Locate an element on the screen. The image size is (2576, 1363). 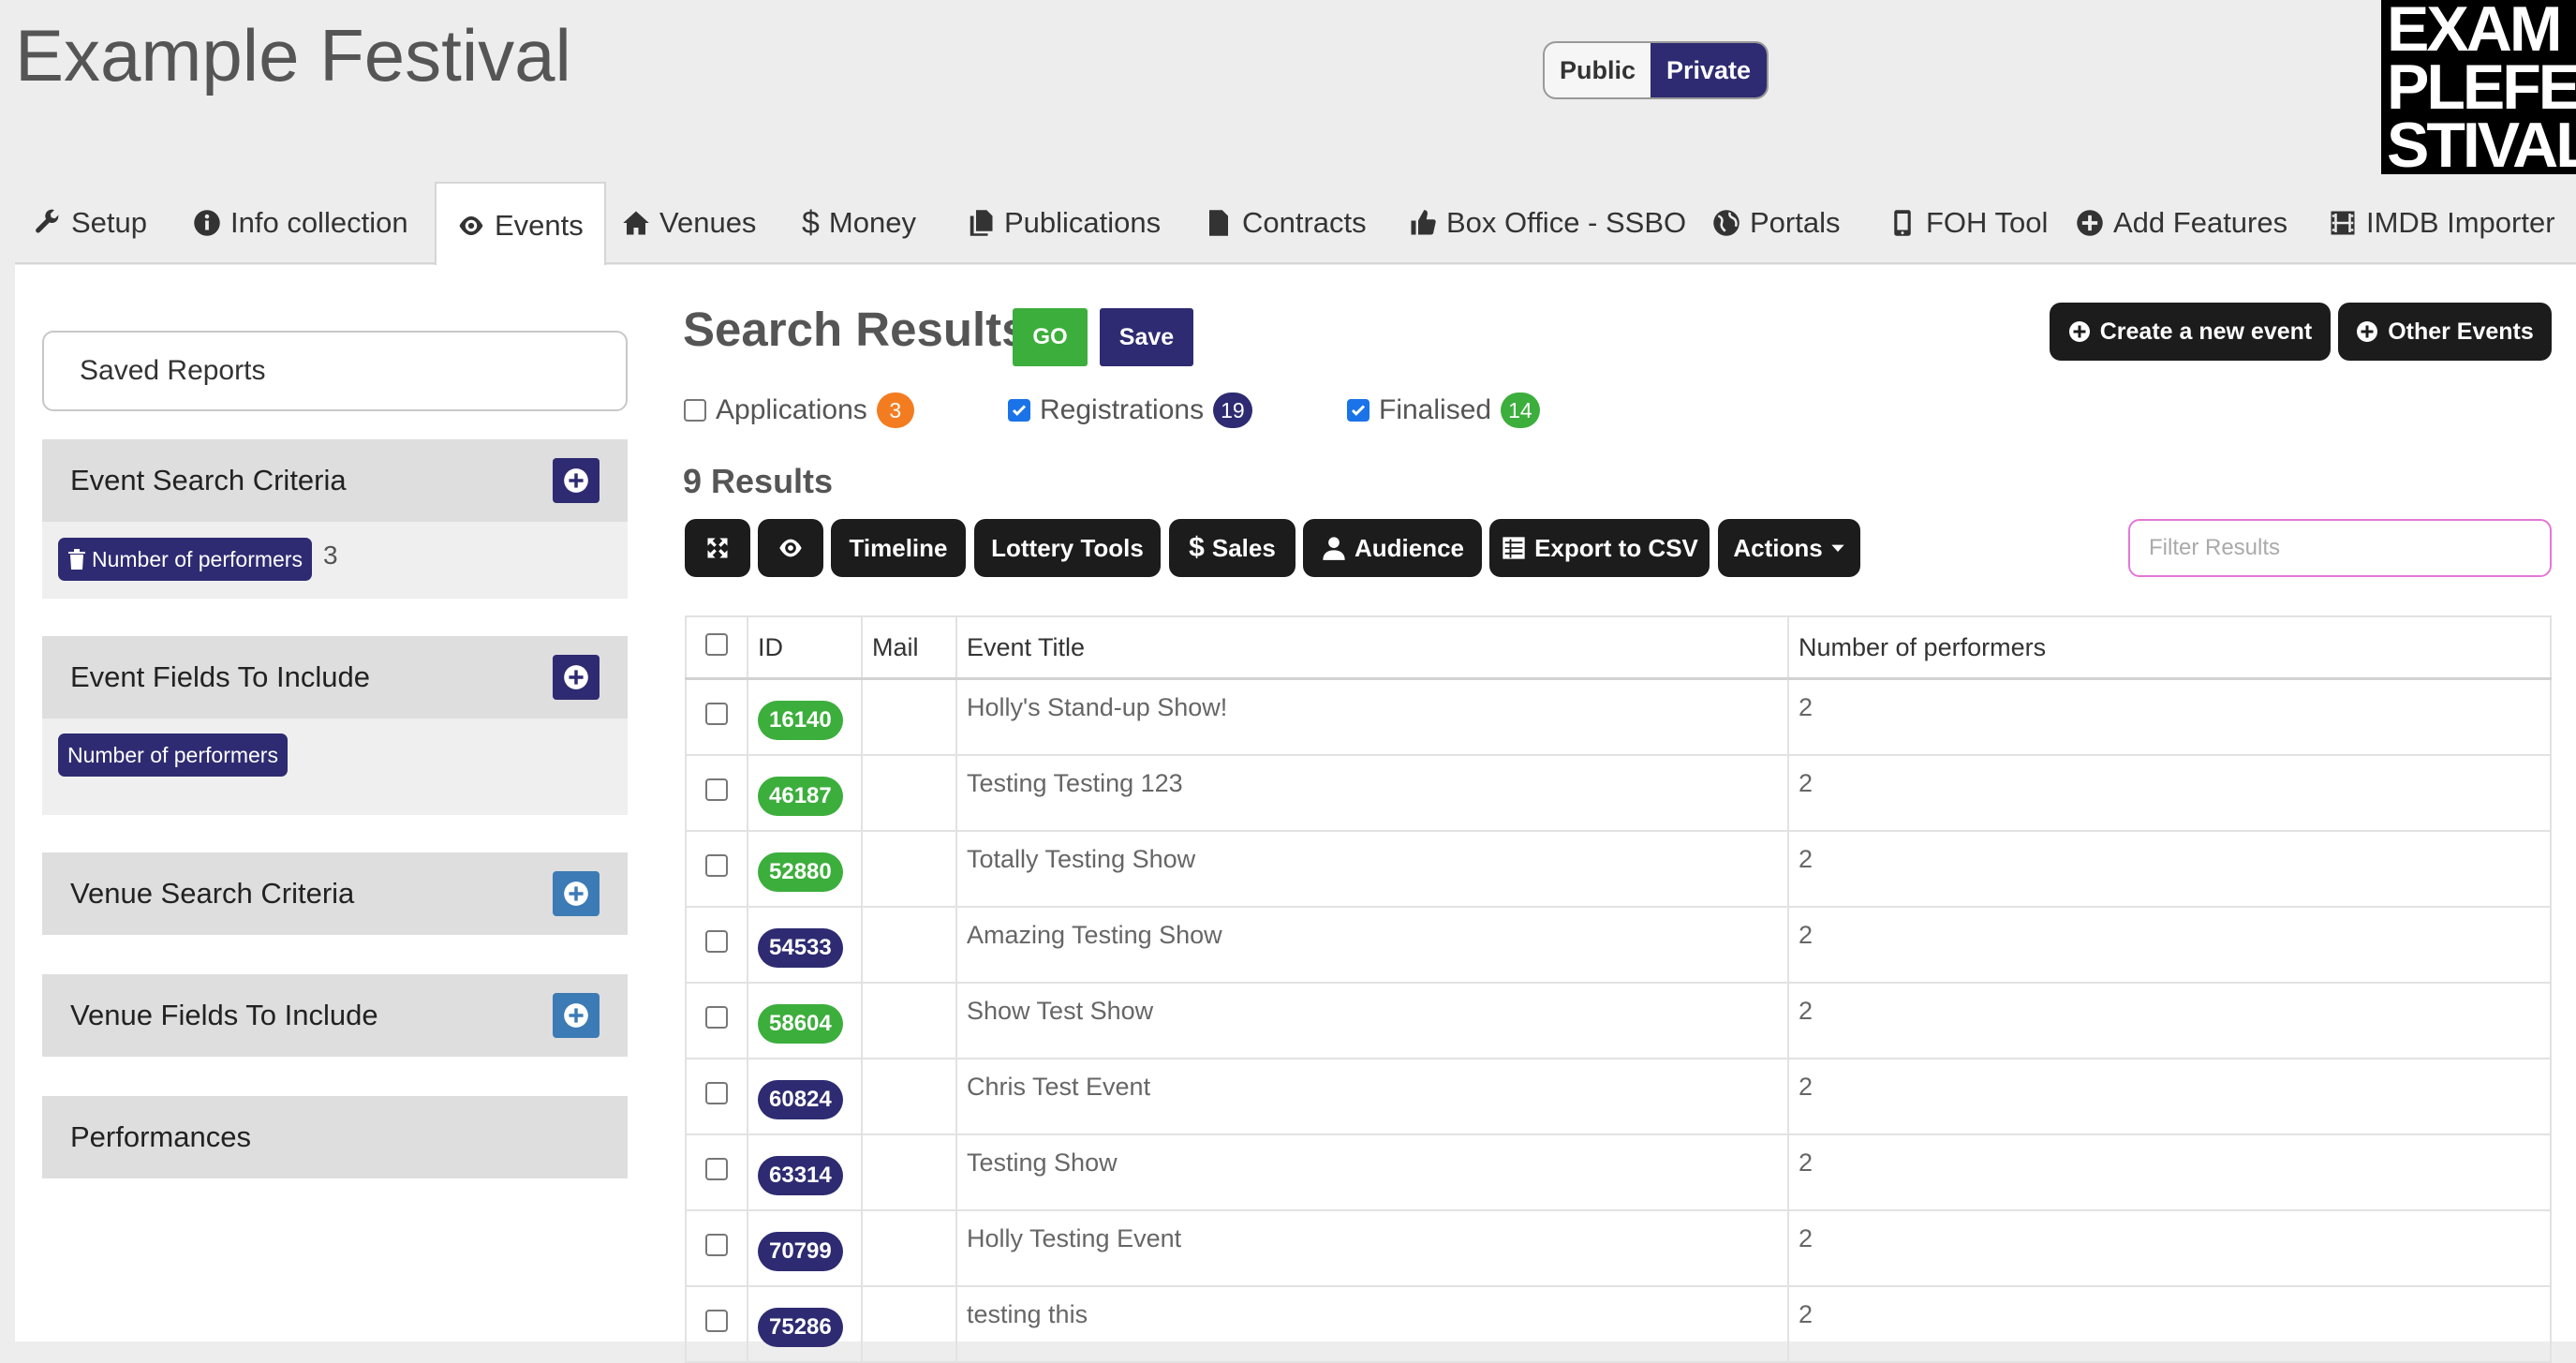
create-event-button: Create a new event is located at coordinates (2190, 332).